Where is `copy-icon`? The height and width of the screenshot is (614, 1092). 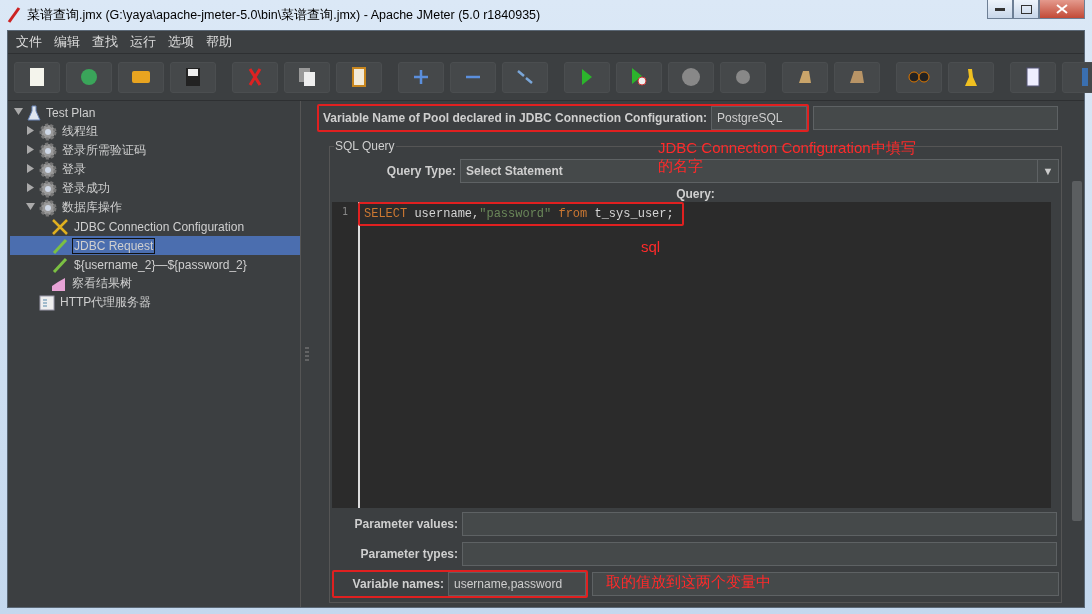 copy-icon is located at coordinates (307, 77).